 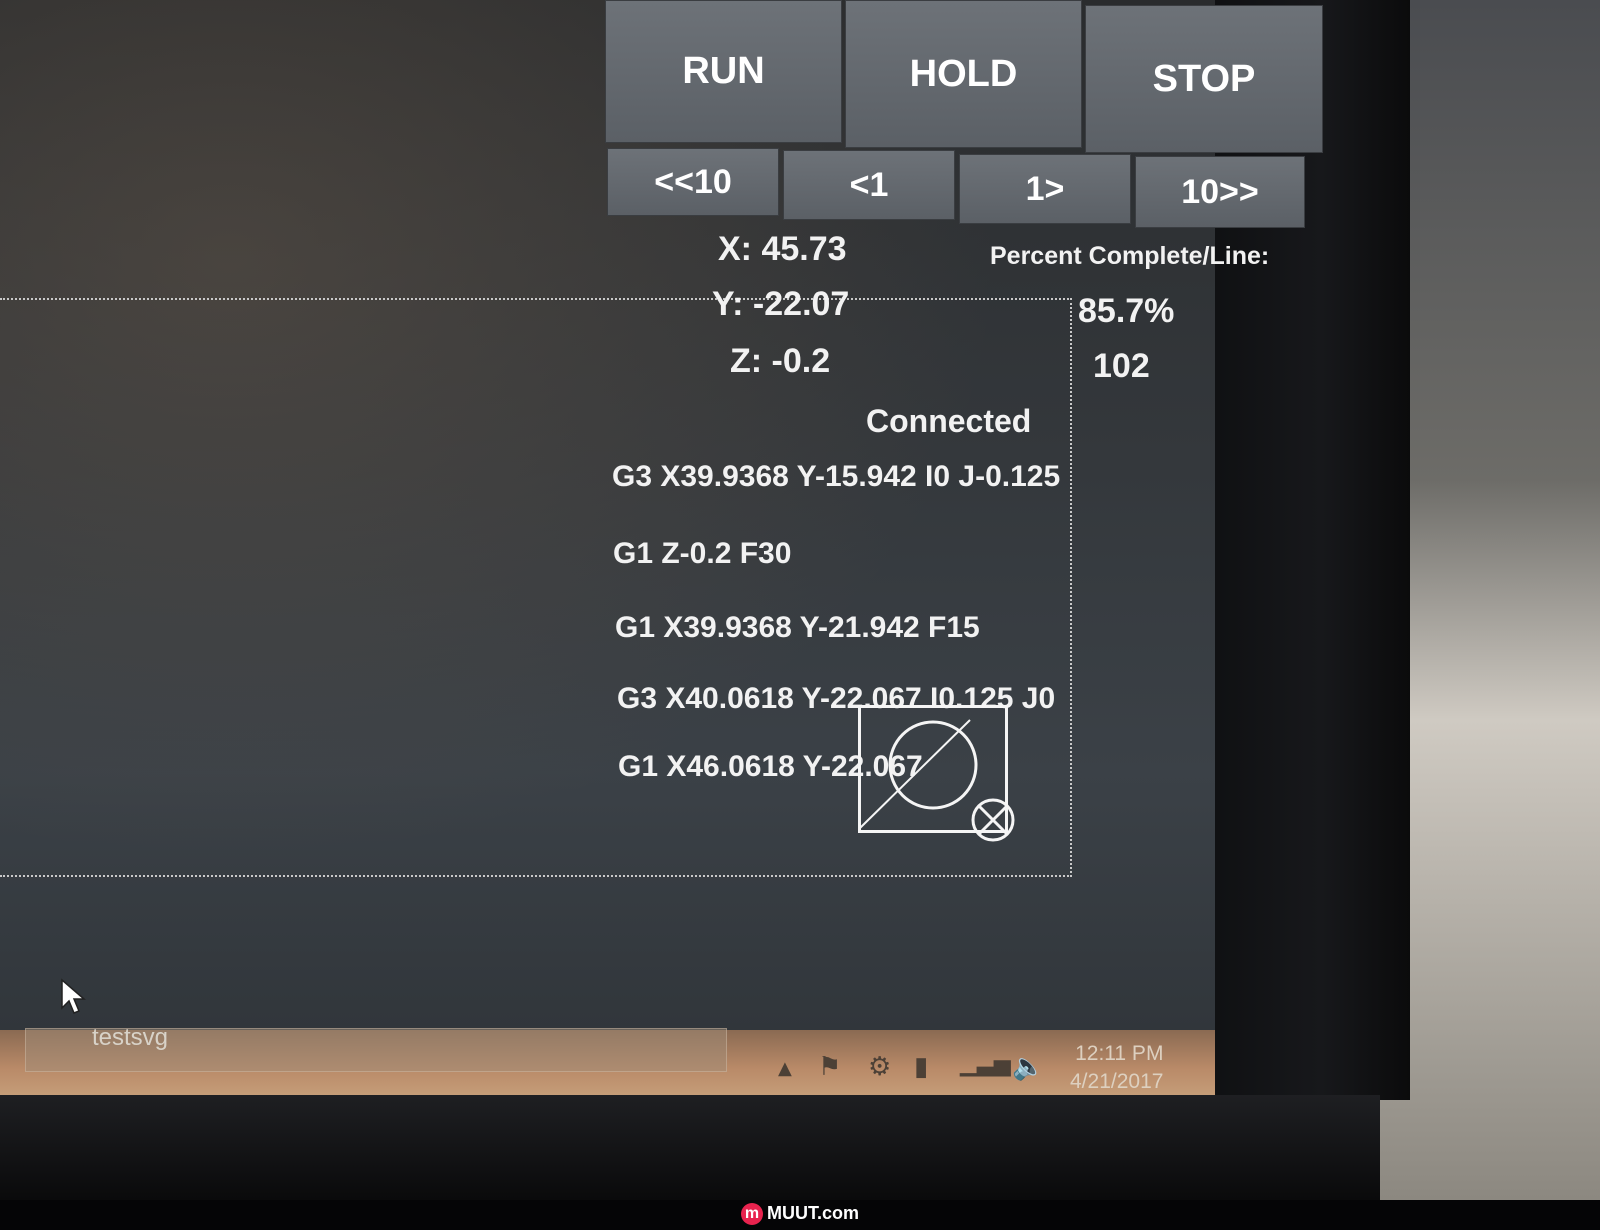 What do you see at coordinates (797, 627) in the screenshot?
I see `gcode-line: G1 X39.9368 Y-21.942 F15` at bounding box center [797, 627].